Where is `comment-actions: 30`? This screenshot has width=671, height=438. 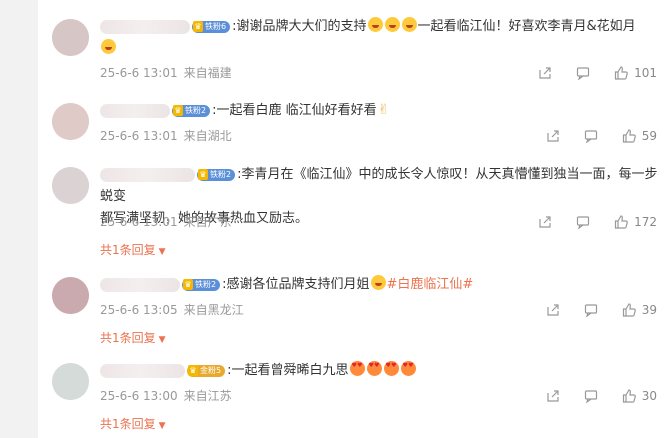 comment-actions: 30 is located at coordinates (601, 396).